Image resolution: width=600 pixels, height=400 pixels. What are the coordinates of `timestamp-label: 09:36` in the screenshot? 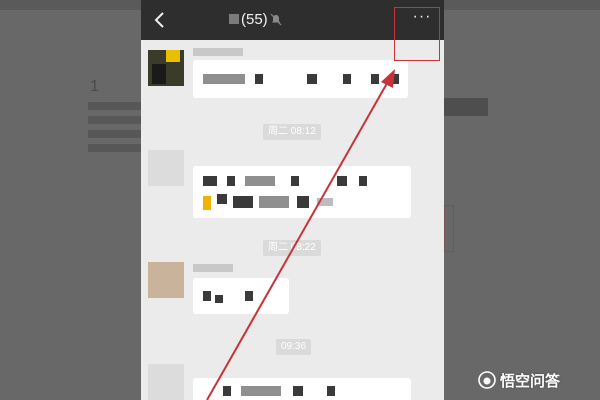 It's located at (294, 347).